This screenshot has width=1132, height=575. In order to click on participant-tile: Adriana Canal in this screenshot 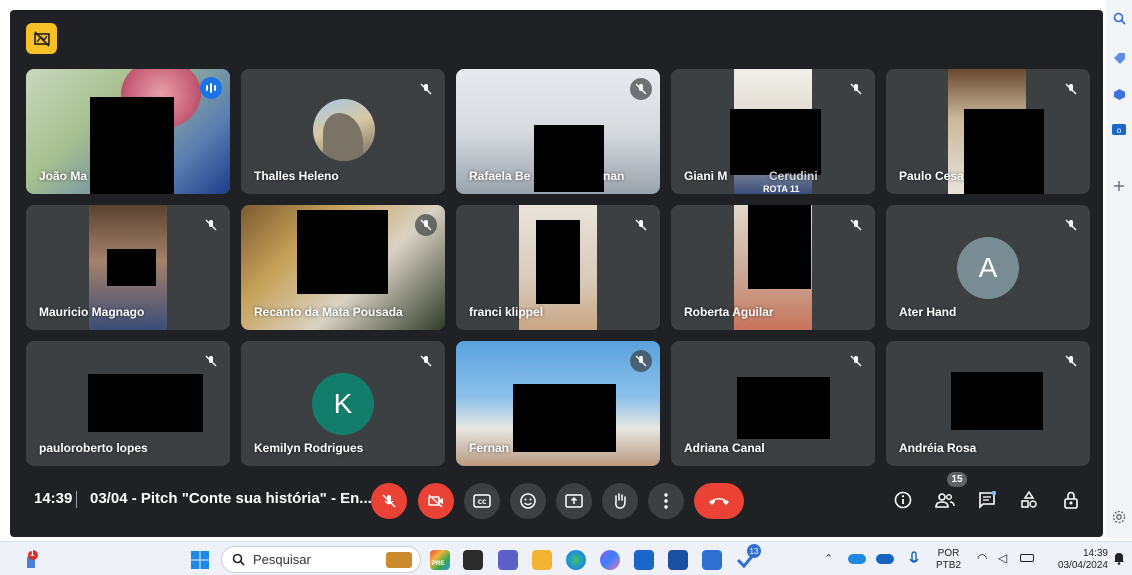, I will do `click(773, 403)`.